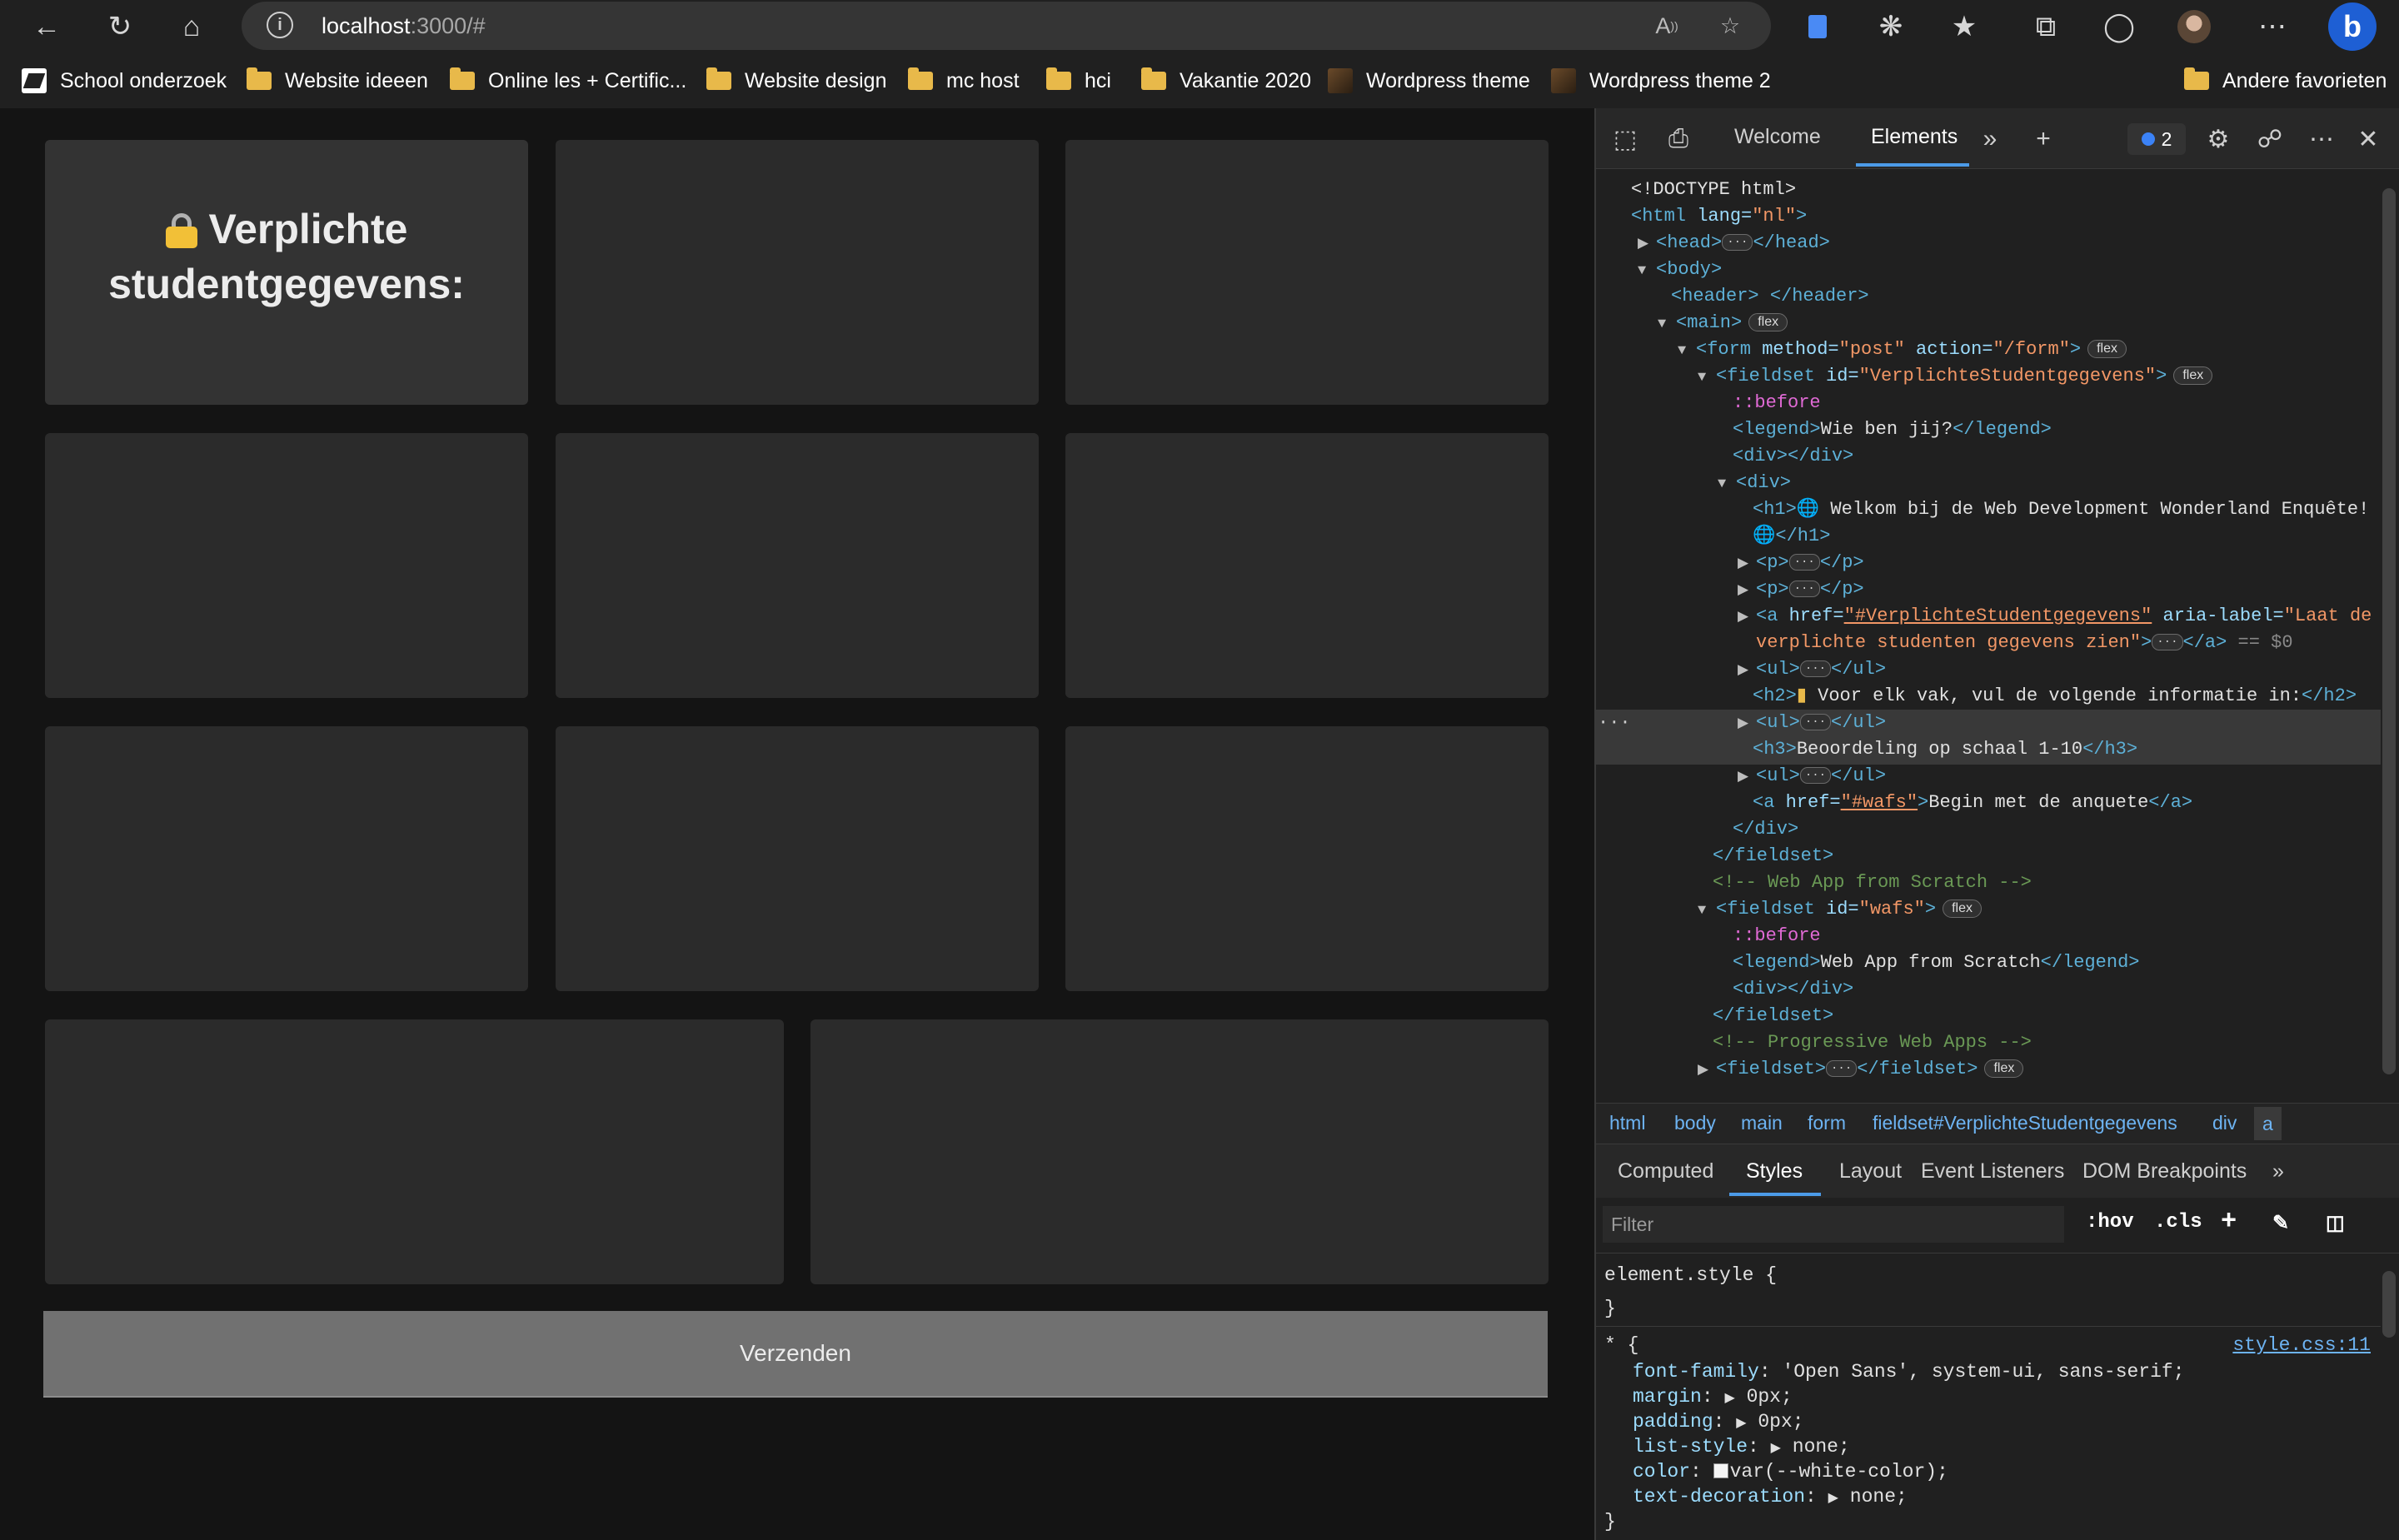 The width and height of the screenshot is (2399, 1540). What do you see at coordinates (404, 26) in the screenshot?
I see `address-url: localhost:3000/#` at bounding box center [404, 26].